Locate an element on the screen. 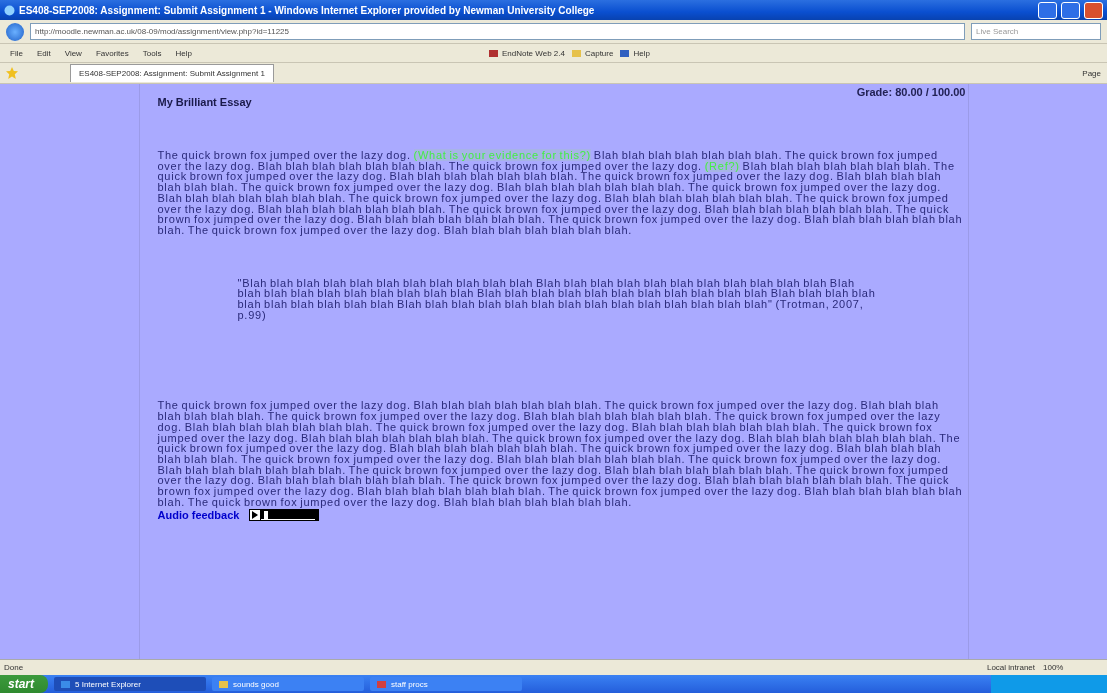 The width and height of the screenshot is (1107, 693). menu-item: Favorites is located at coordinates (112, 53).